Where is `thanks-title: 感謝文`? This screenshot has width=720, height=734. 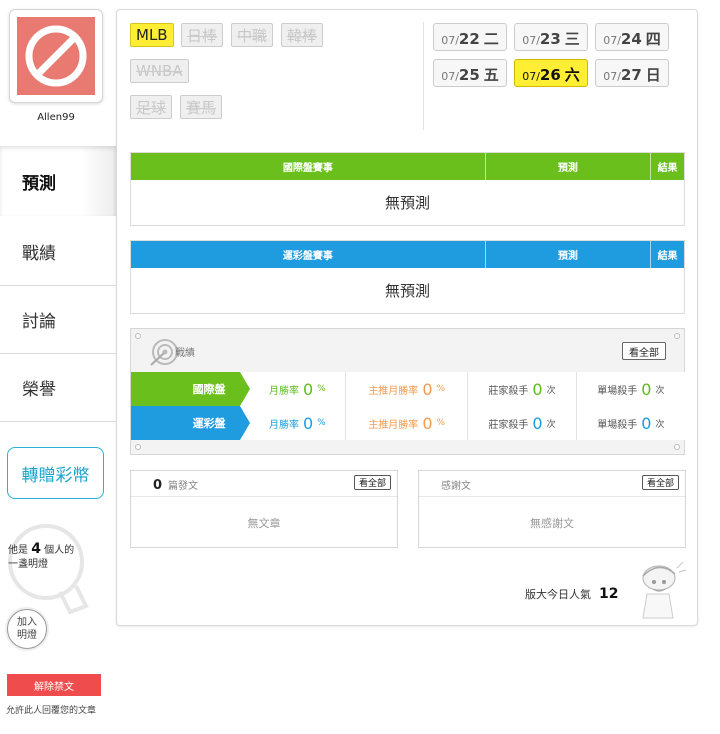 thanks-title: 感謝文 is located at coordinates (456, 486).